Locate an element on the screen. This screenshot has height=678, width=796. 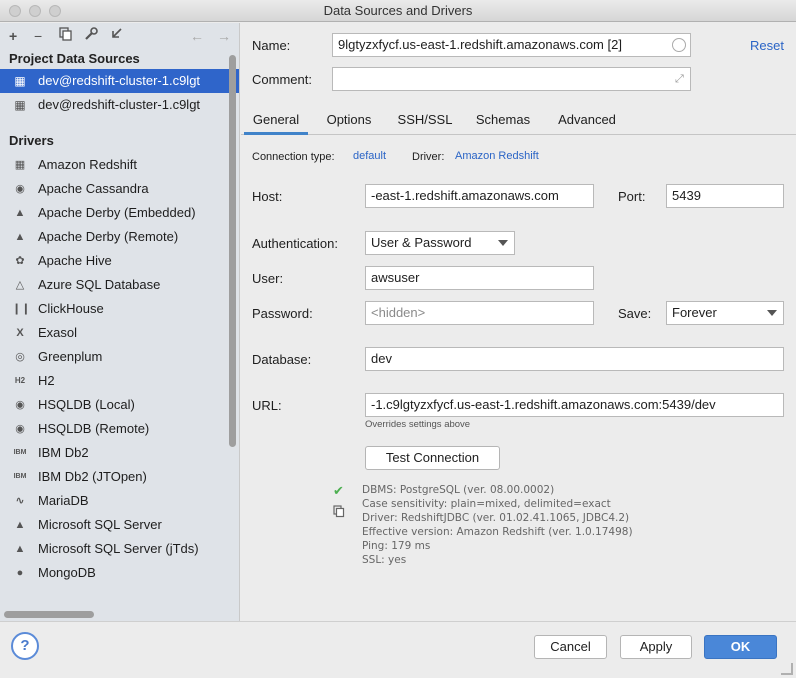
expand-icon: ⤢ is located at coordinates (679, 79).